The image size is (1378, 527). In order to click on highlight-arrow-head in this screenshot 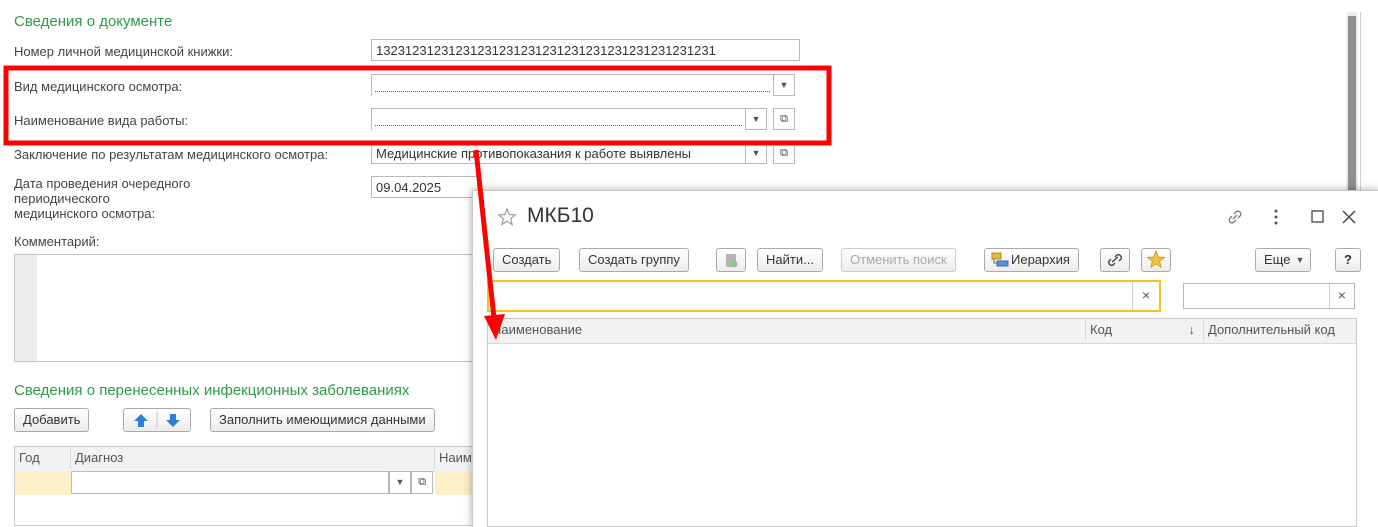, I will do `click(494, 327)`.